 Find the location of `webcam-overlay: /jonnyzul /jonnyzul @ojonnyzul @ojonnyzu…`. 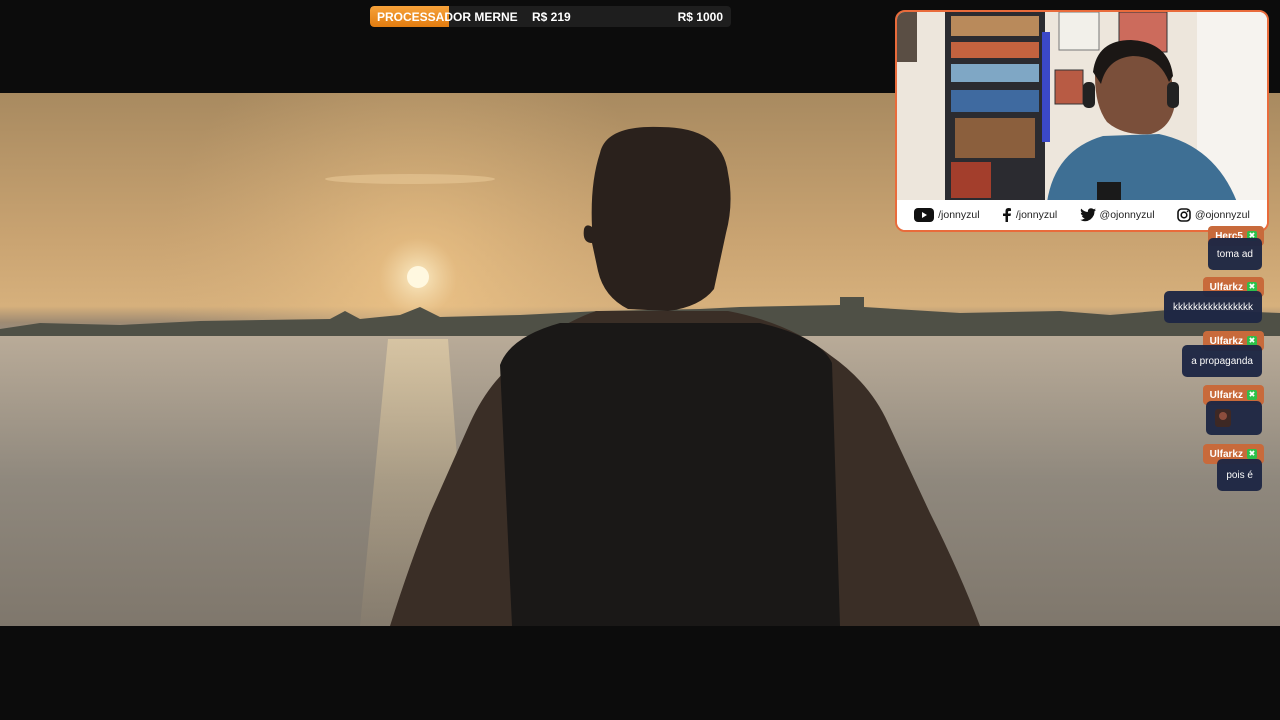

webcam-overlay: /jonnyzul /jonnyzul @ojonnyzul @ojonnyzu… is located at coordinates (1082, 121).